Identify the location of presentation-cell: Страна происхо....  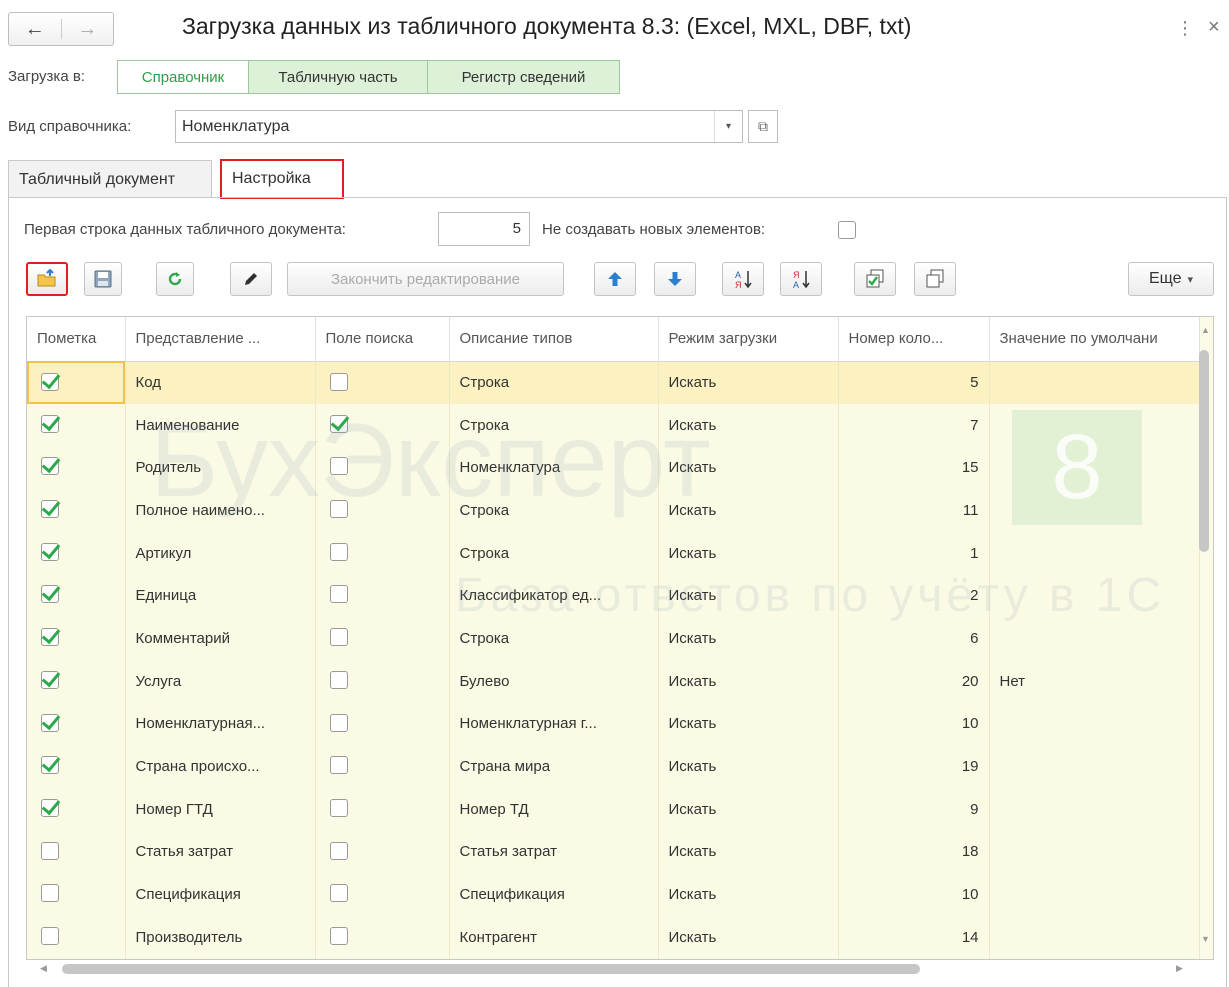
(220, 766).